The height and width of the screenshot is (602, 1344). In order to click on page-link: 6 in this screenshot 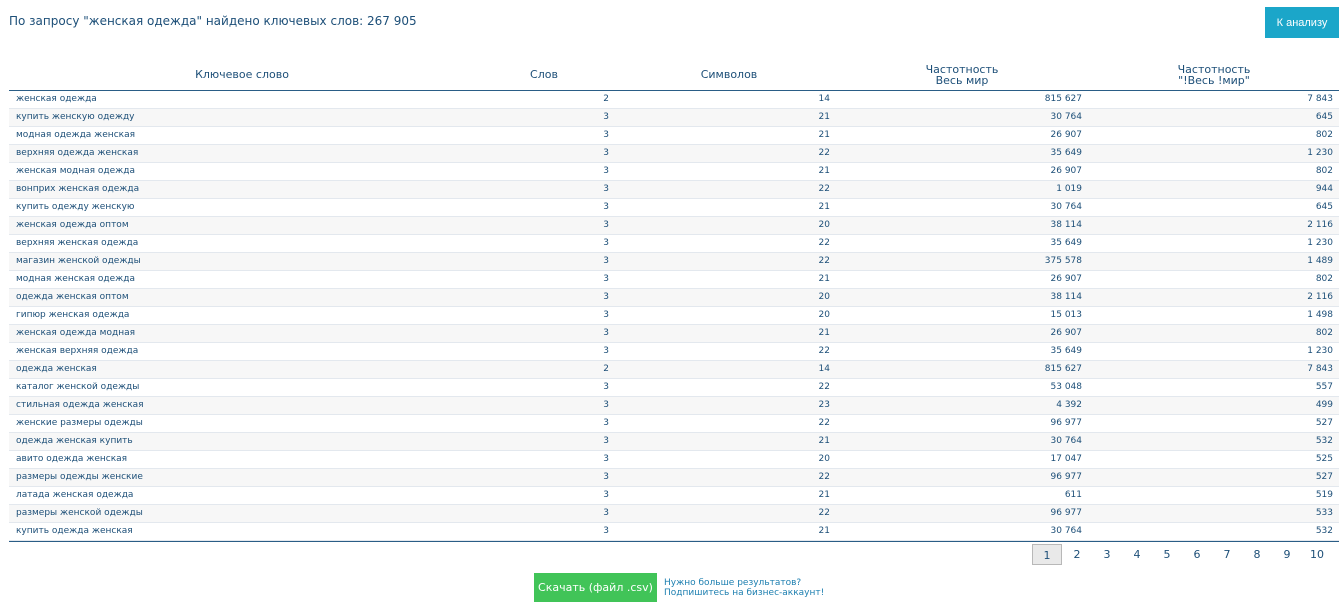, I will do `click(1197, 554)`.